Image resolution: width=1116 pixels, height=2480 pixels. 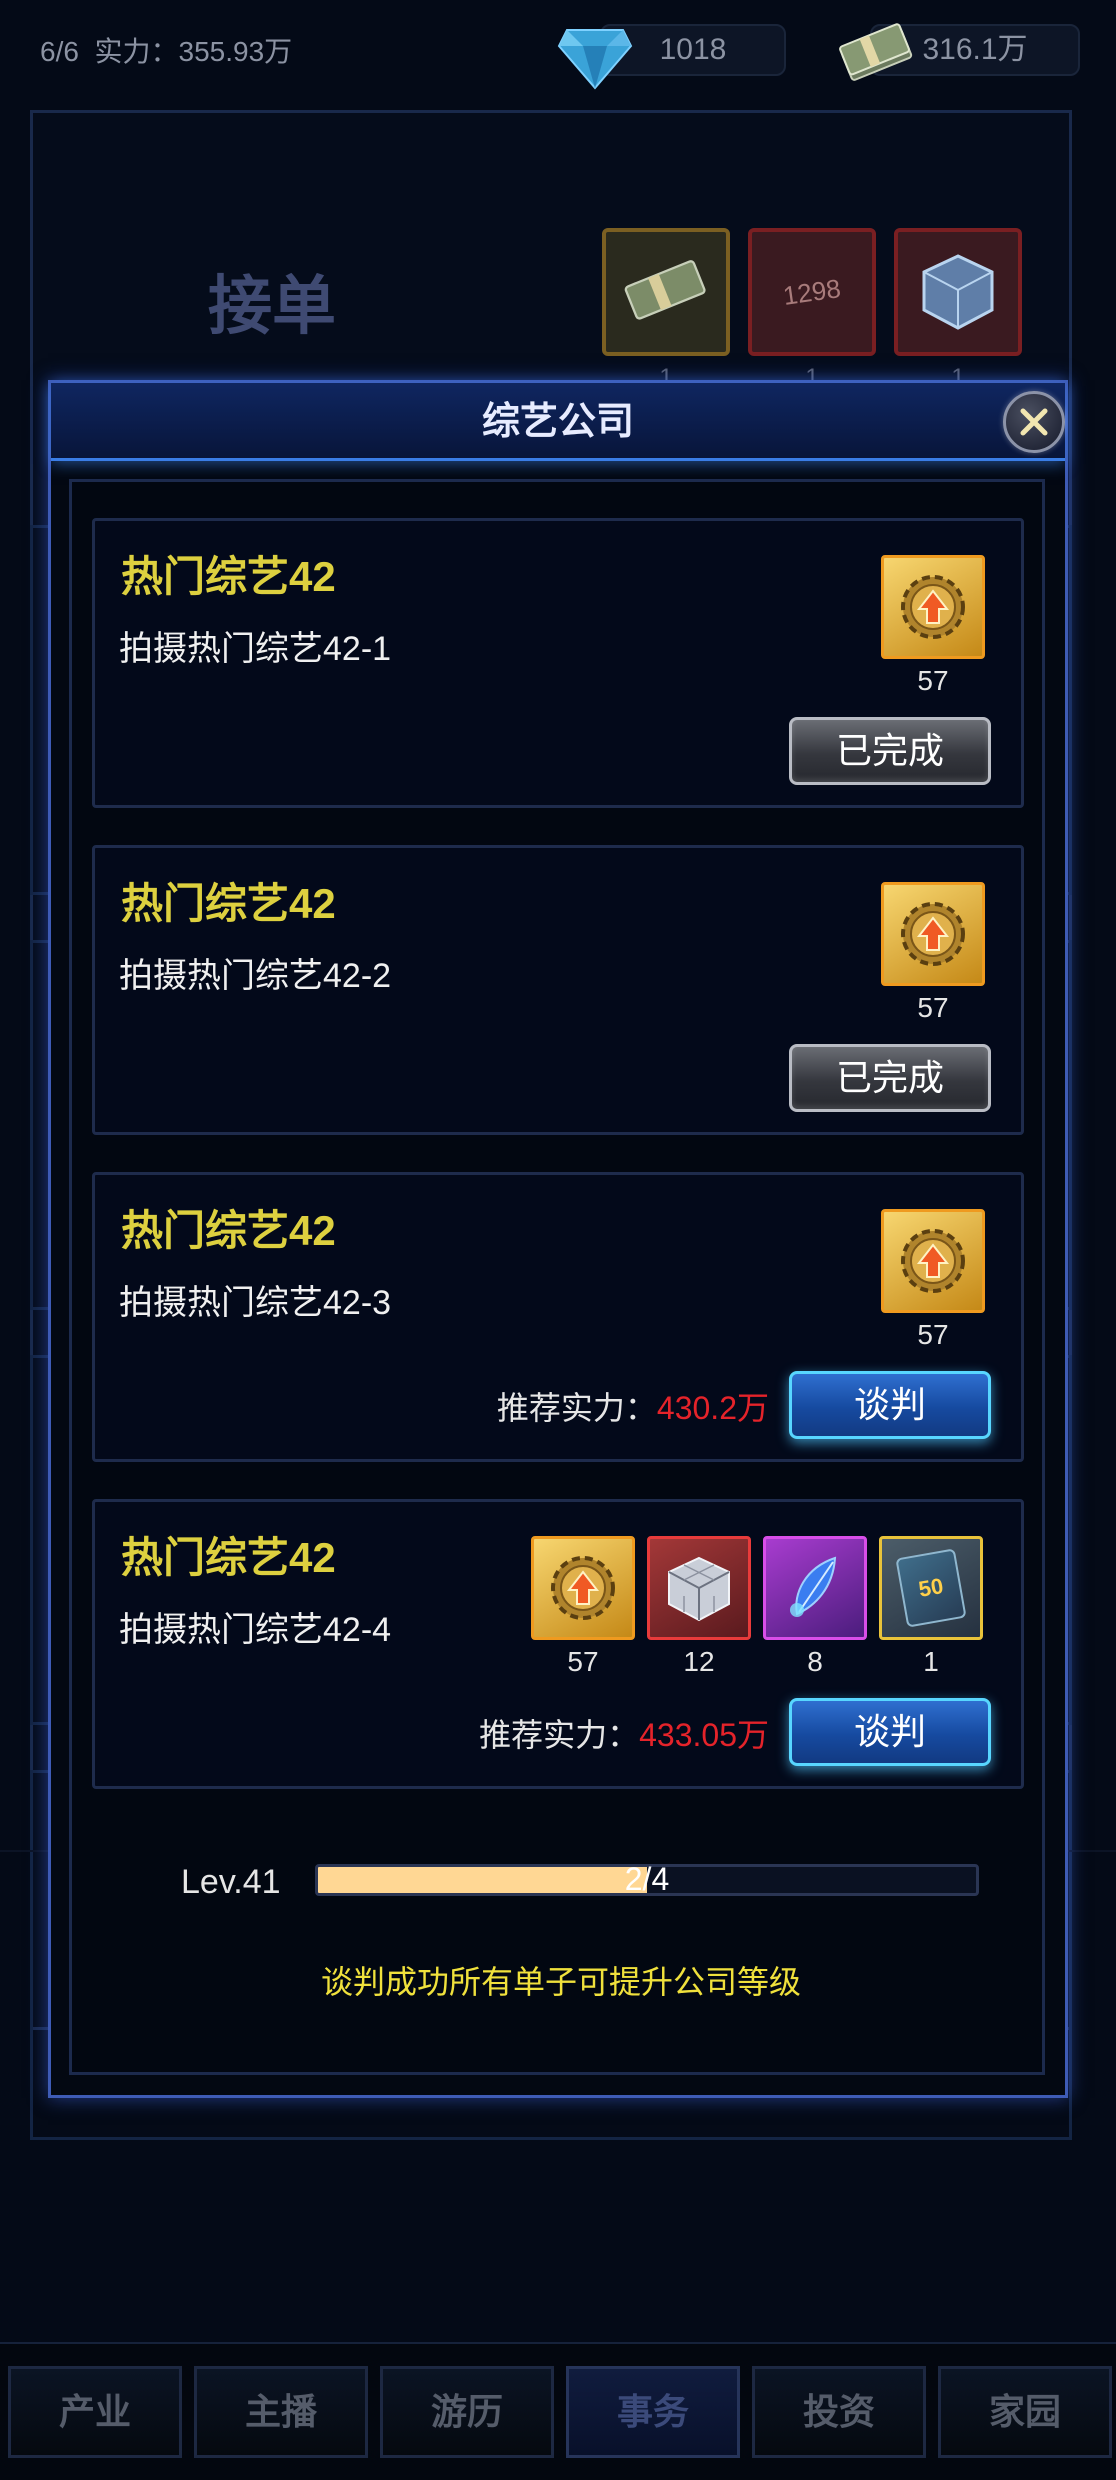 I want to click on reward-item: 50 1, so click(x=931, y=1607).